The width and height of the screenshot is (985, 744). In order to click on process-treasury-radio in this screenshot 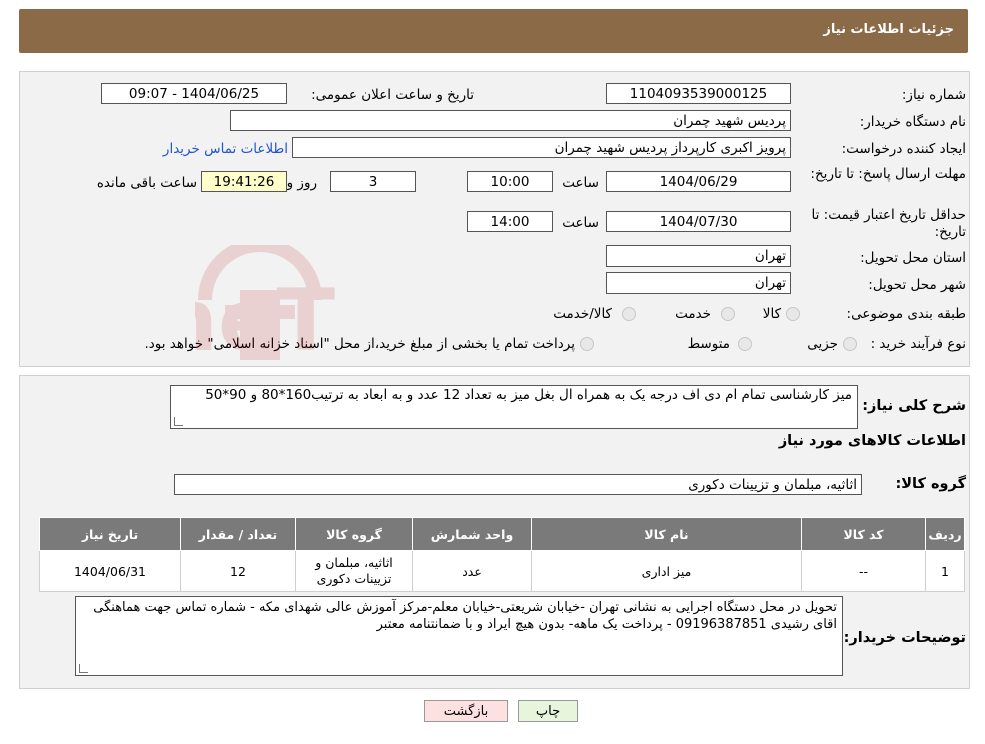, I will do `click(587, 344)`.